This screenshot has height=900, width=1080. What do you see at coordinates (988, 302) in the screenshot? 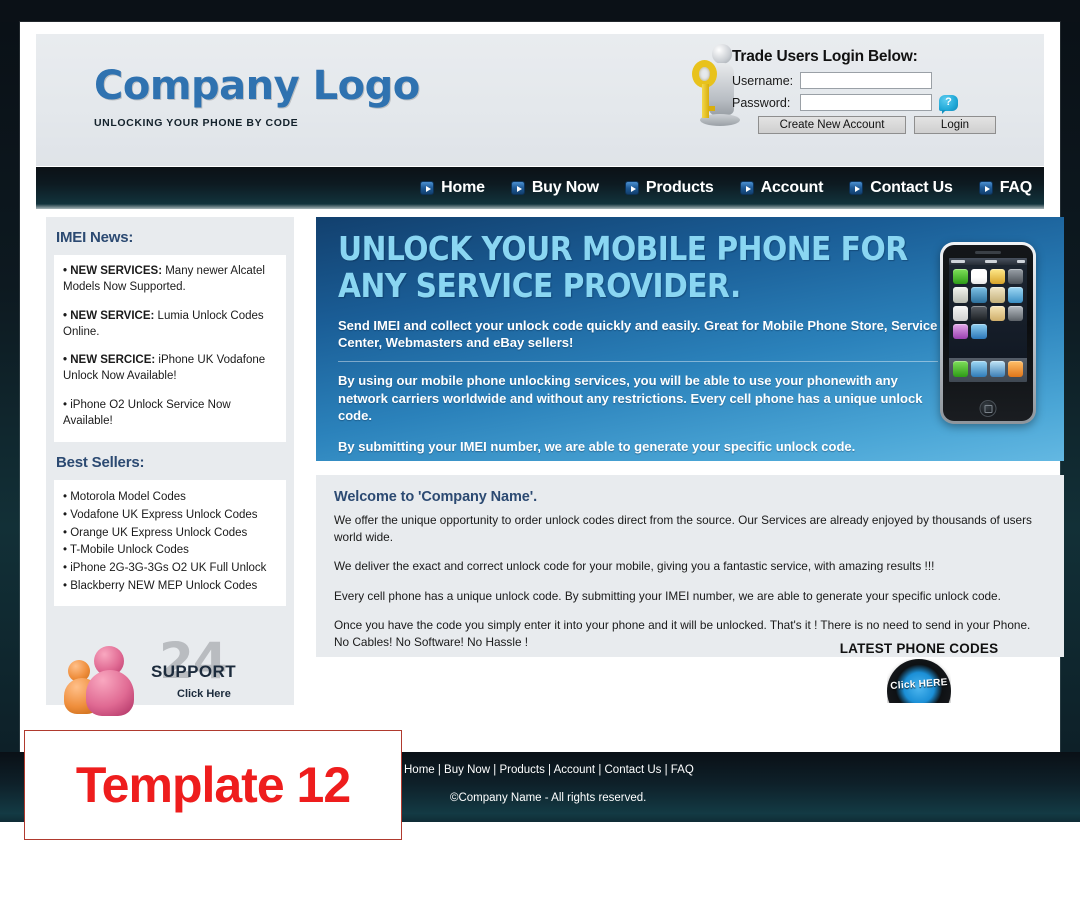
I see `iphone-app-grid` at bounding box center [988, 302].